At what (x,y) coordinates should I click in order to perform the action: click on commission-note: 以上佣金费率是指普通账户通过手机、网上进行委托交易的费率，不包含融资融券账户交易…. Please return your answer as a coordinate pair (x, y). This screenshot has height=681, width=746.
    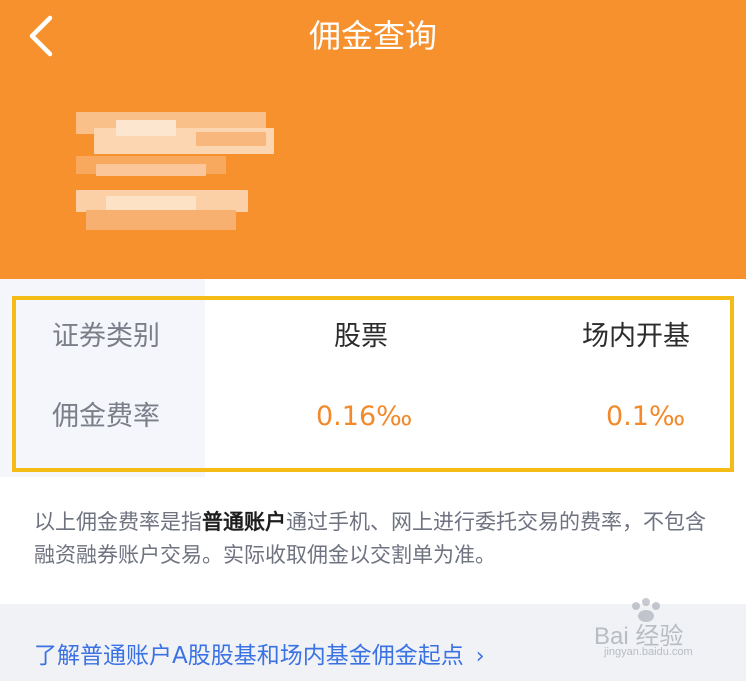
    Looking at the image, I should click on (379, 539).